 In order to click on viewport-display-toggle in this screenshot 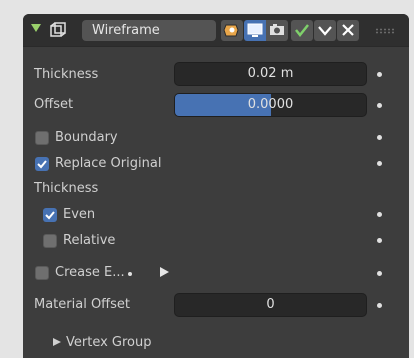, I will do `click(255, 30)`.